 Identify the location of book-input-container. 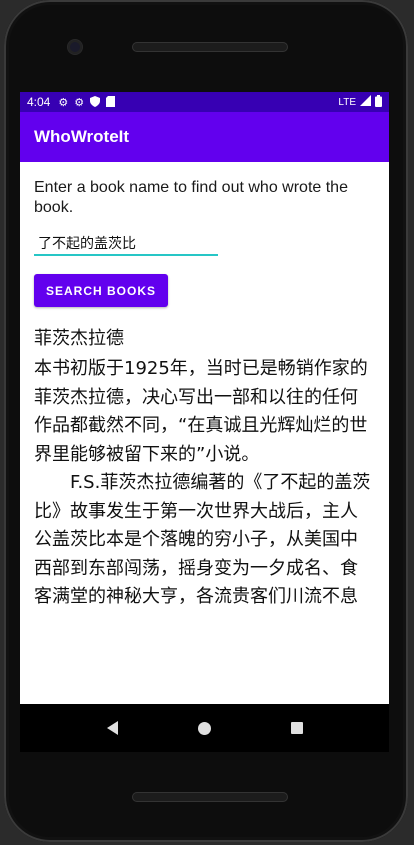
(128, 244).